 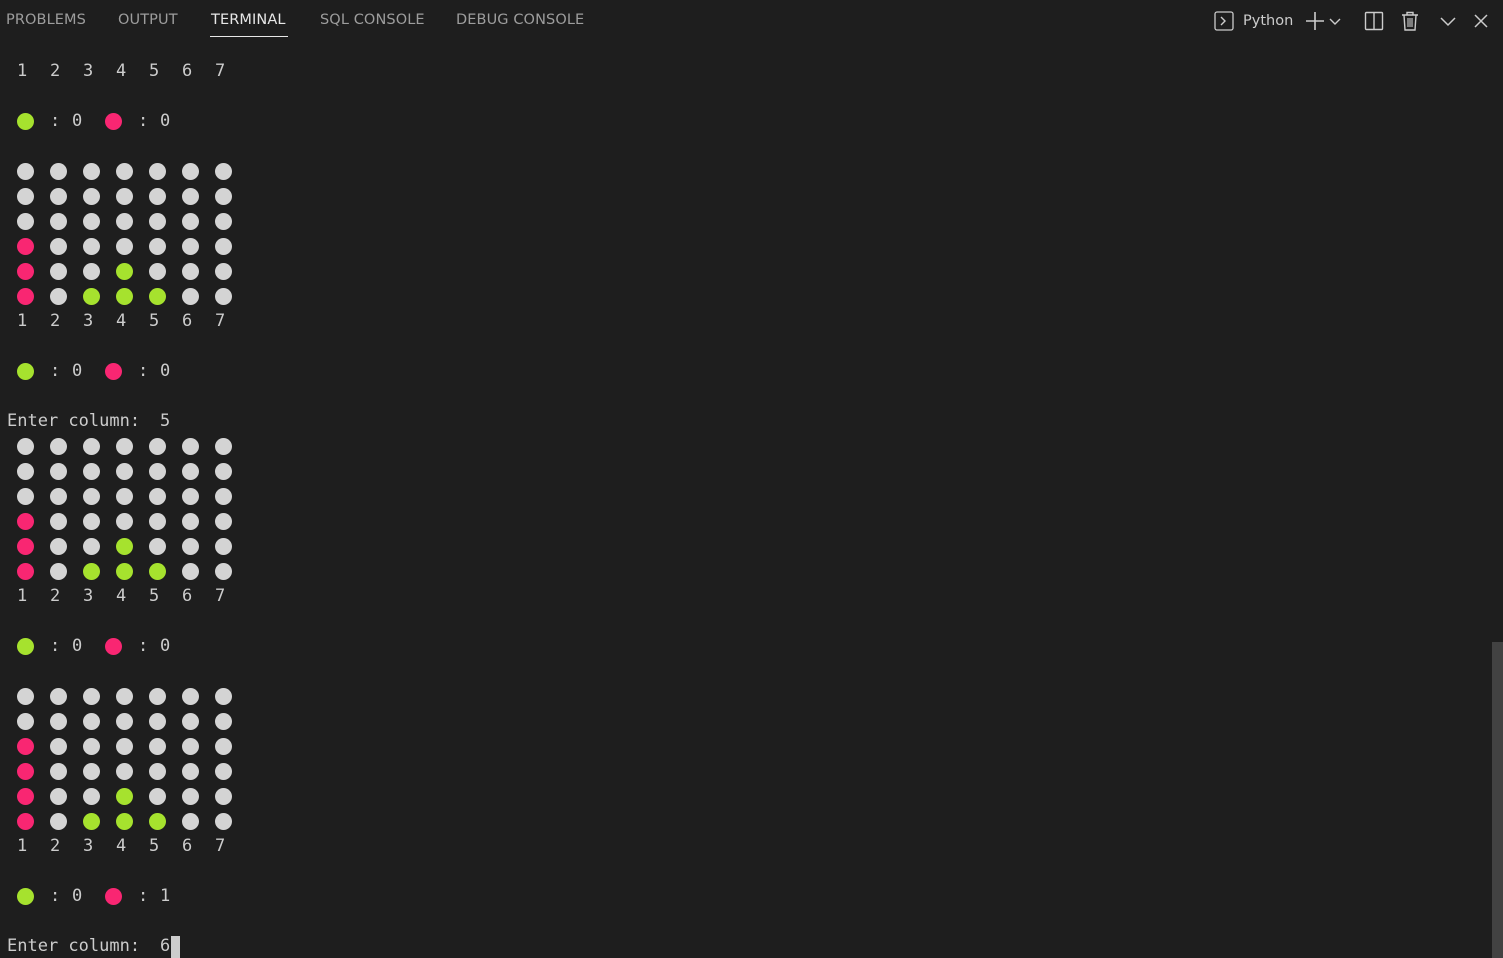 What do you see at coordinates (1253, 21) in the screenshot?
I see `terminal-profile-button: Python` at bounding box center [1253, 21].